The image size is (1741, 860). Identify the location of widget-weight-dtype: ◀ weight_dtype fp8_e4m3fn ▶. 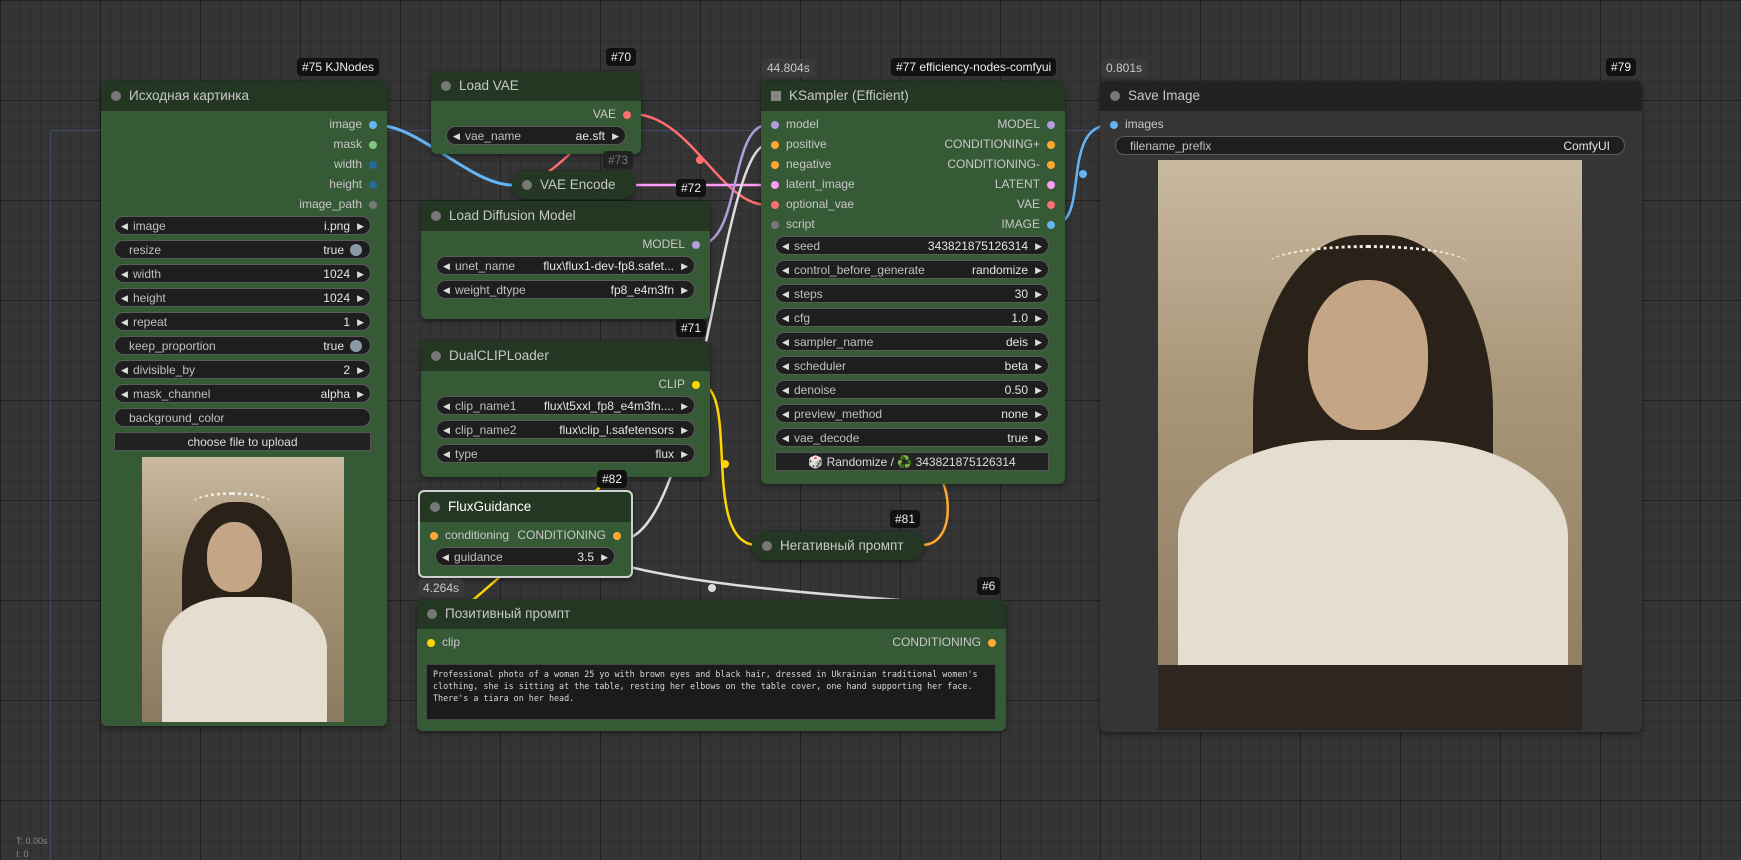
(565, 289).